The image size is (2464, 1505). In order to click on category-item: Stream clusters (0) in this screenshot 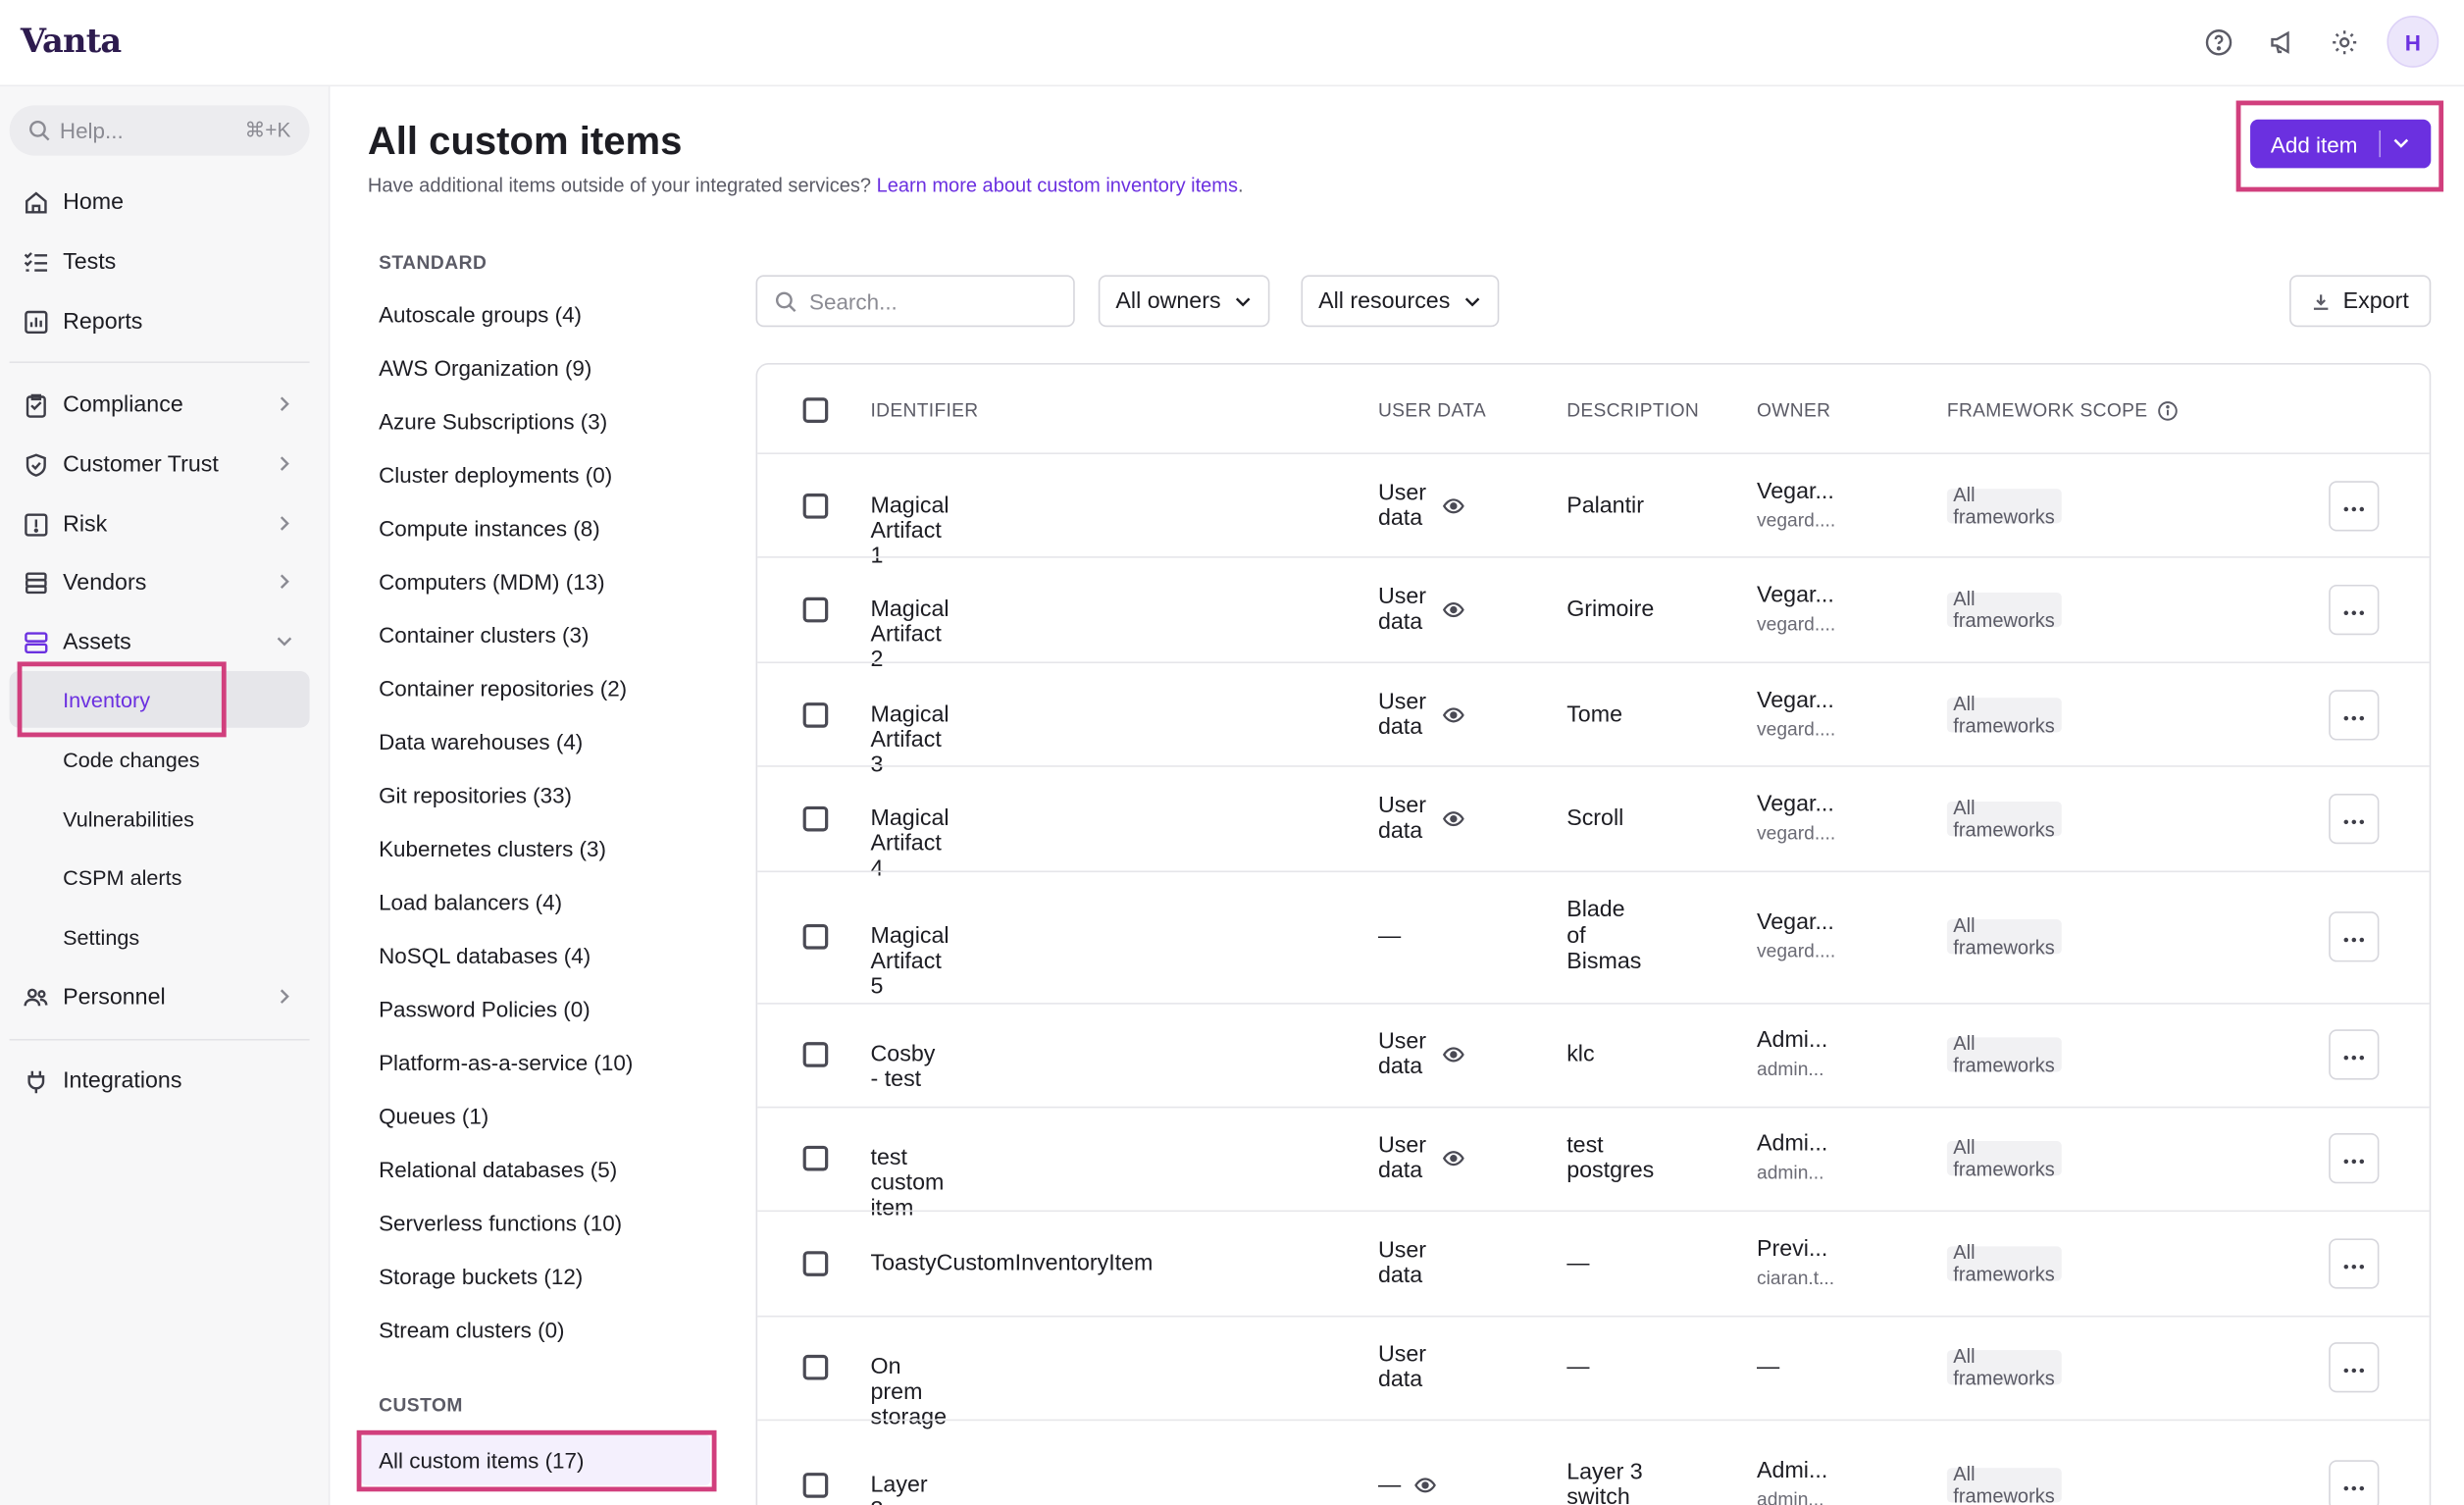, I will do `click(471, 1329)`.